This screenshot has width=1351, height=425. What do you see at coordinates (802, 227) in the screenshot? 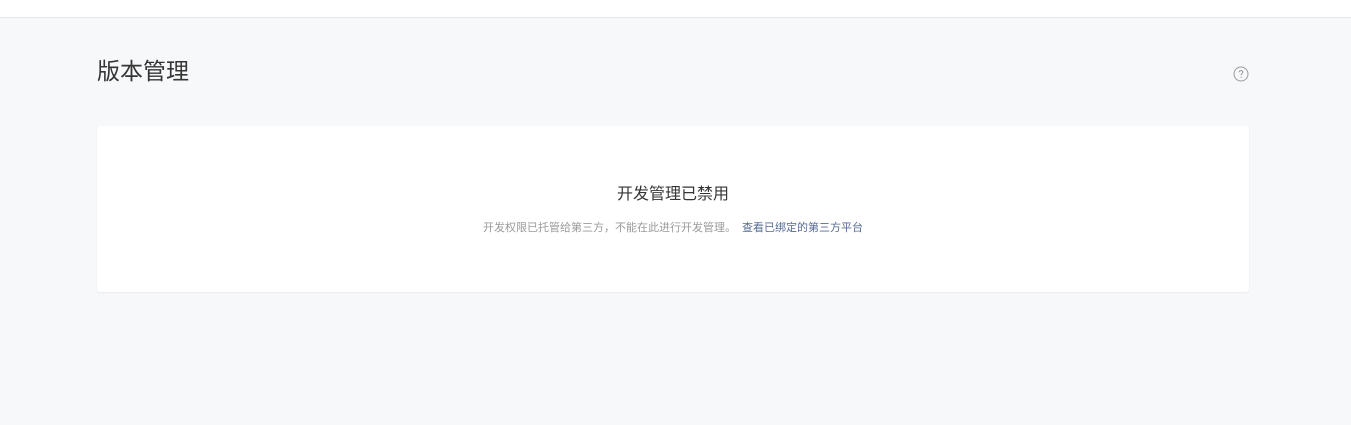
I see `view-bound-third-party-link: 查看已绑定的第三方平台` at bounding box center [802, 227].